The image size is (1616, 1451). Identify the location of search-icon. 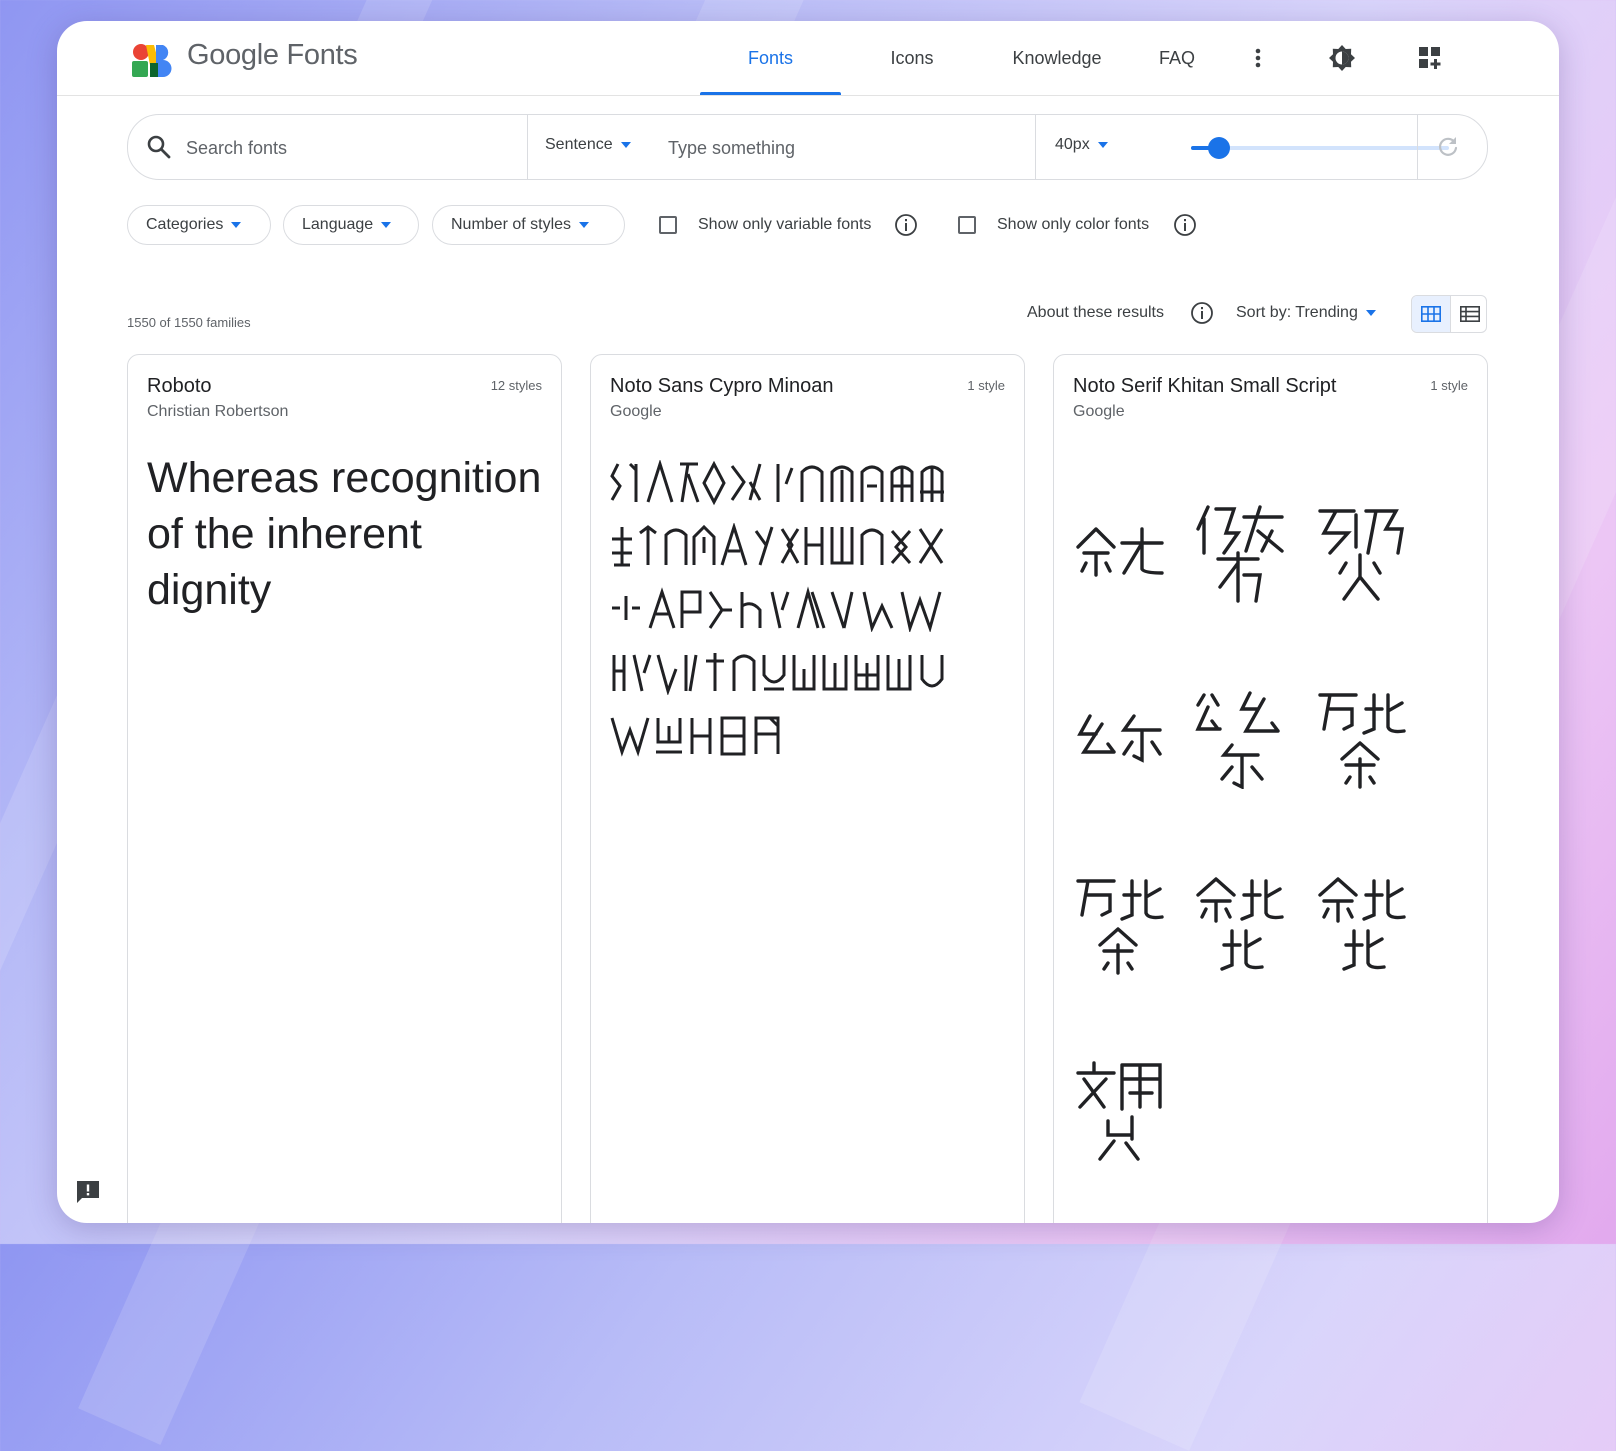
(159, 147).